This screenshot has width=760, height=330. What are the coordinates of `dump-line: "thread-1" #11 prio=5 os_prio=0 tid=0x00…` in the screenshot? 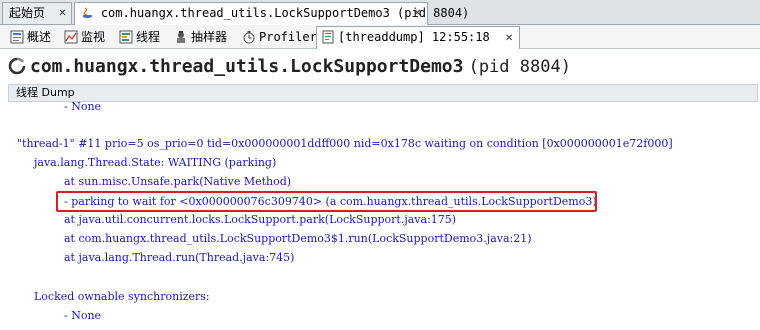 It's located at (345, 143).